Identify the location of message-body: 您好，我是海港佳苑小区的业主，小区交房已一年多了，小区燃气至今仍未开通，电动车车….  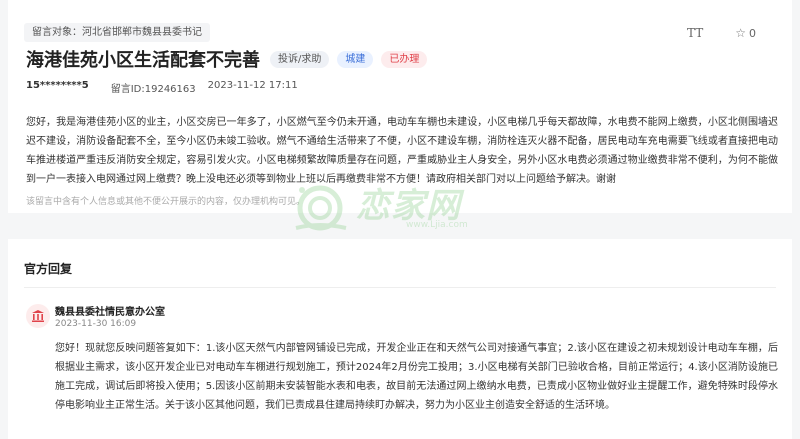
(402, 151).